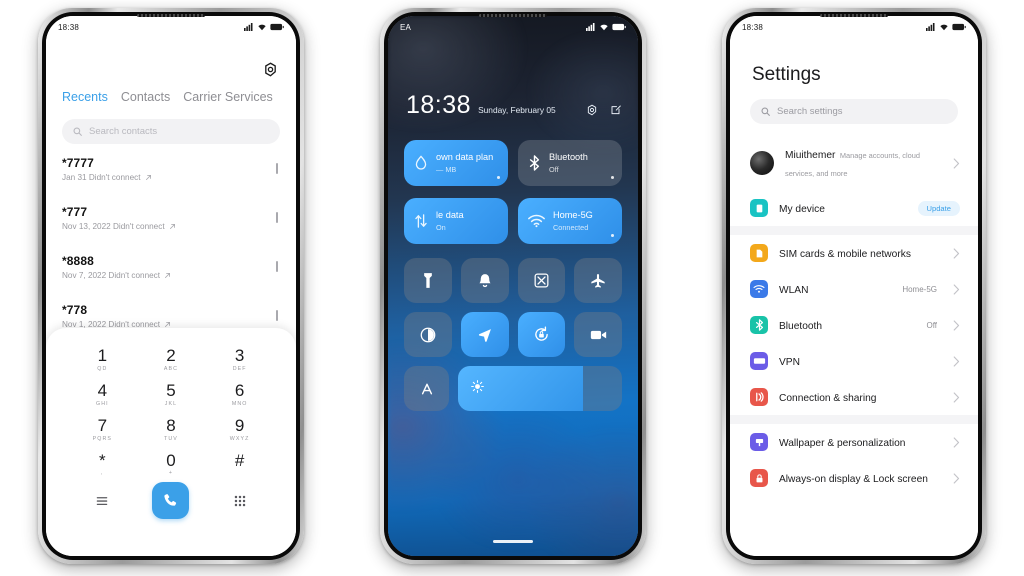 This screenshot has width=1024, height=576. Describe the element at coordinates (801, 326) in the screenshot. I see `row-label: Bluetooth` at that location.